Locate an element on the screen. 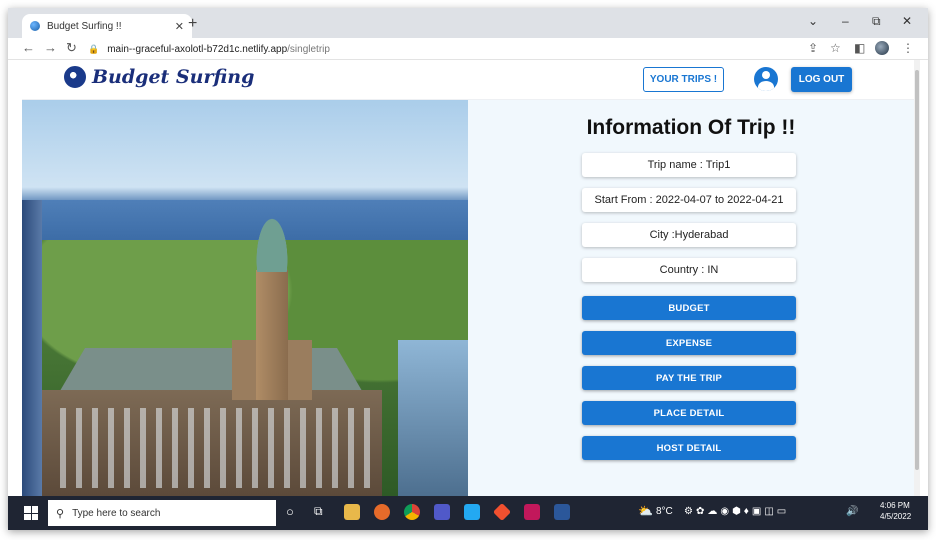 Image resolution: width=936 pixels, height=540 pixels. page-scrollbar is located at coordinates (917, 278).